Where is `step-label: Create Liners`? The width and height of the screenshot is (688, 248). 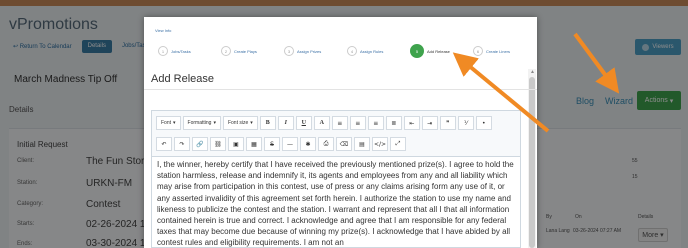
step-label: Create Liners is located at coordinates (498, 51).